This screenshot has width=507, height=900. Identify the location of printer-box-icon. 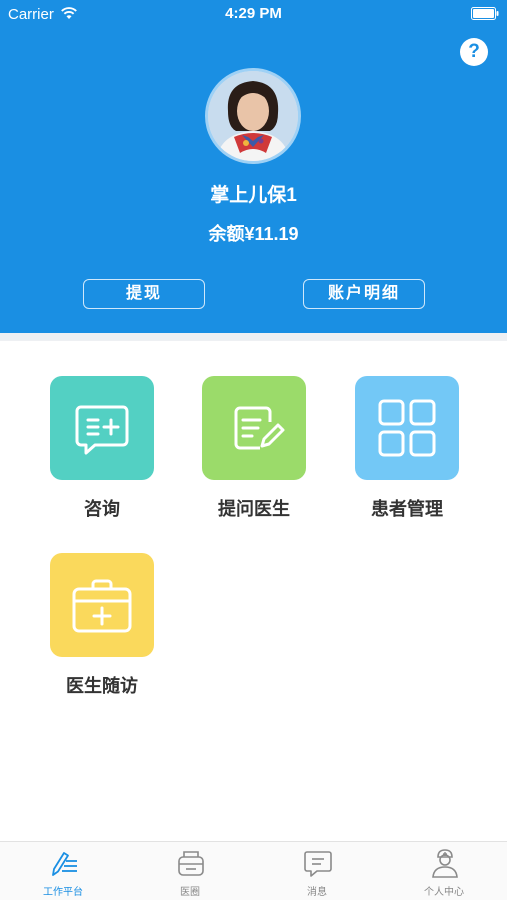
(191, 863).